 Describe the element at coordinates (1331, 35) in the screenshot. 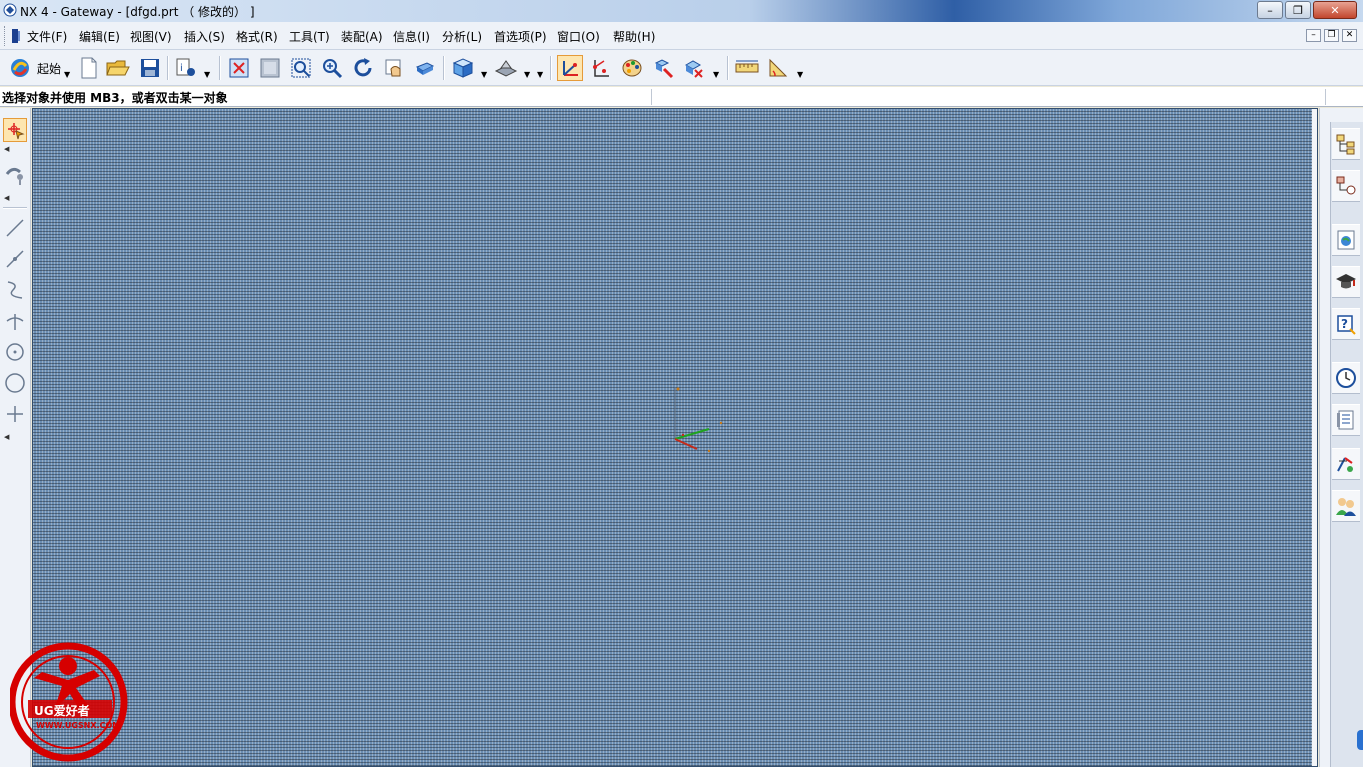

I see `doc-restore-button: ❐` at that location.